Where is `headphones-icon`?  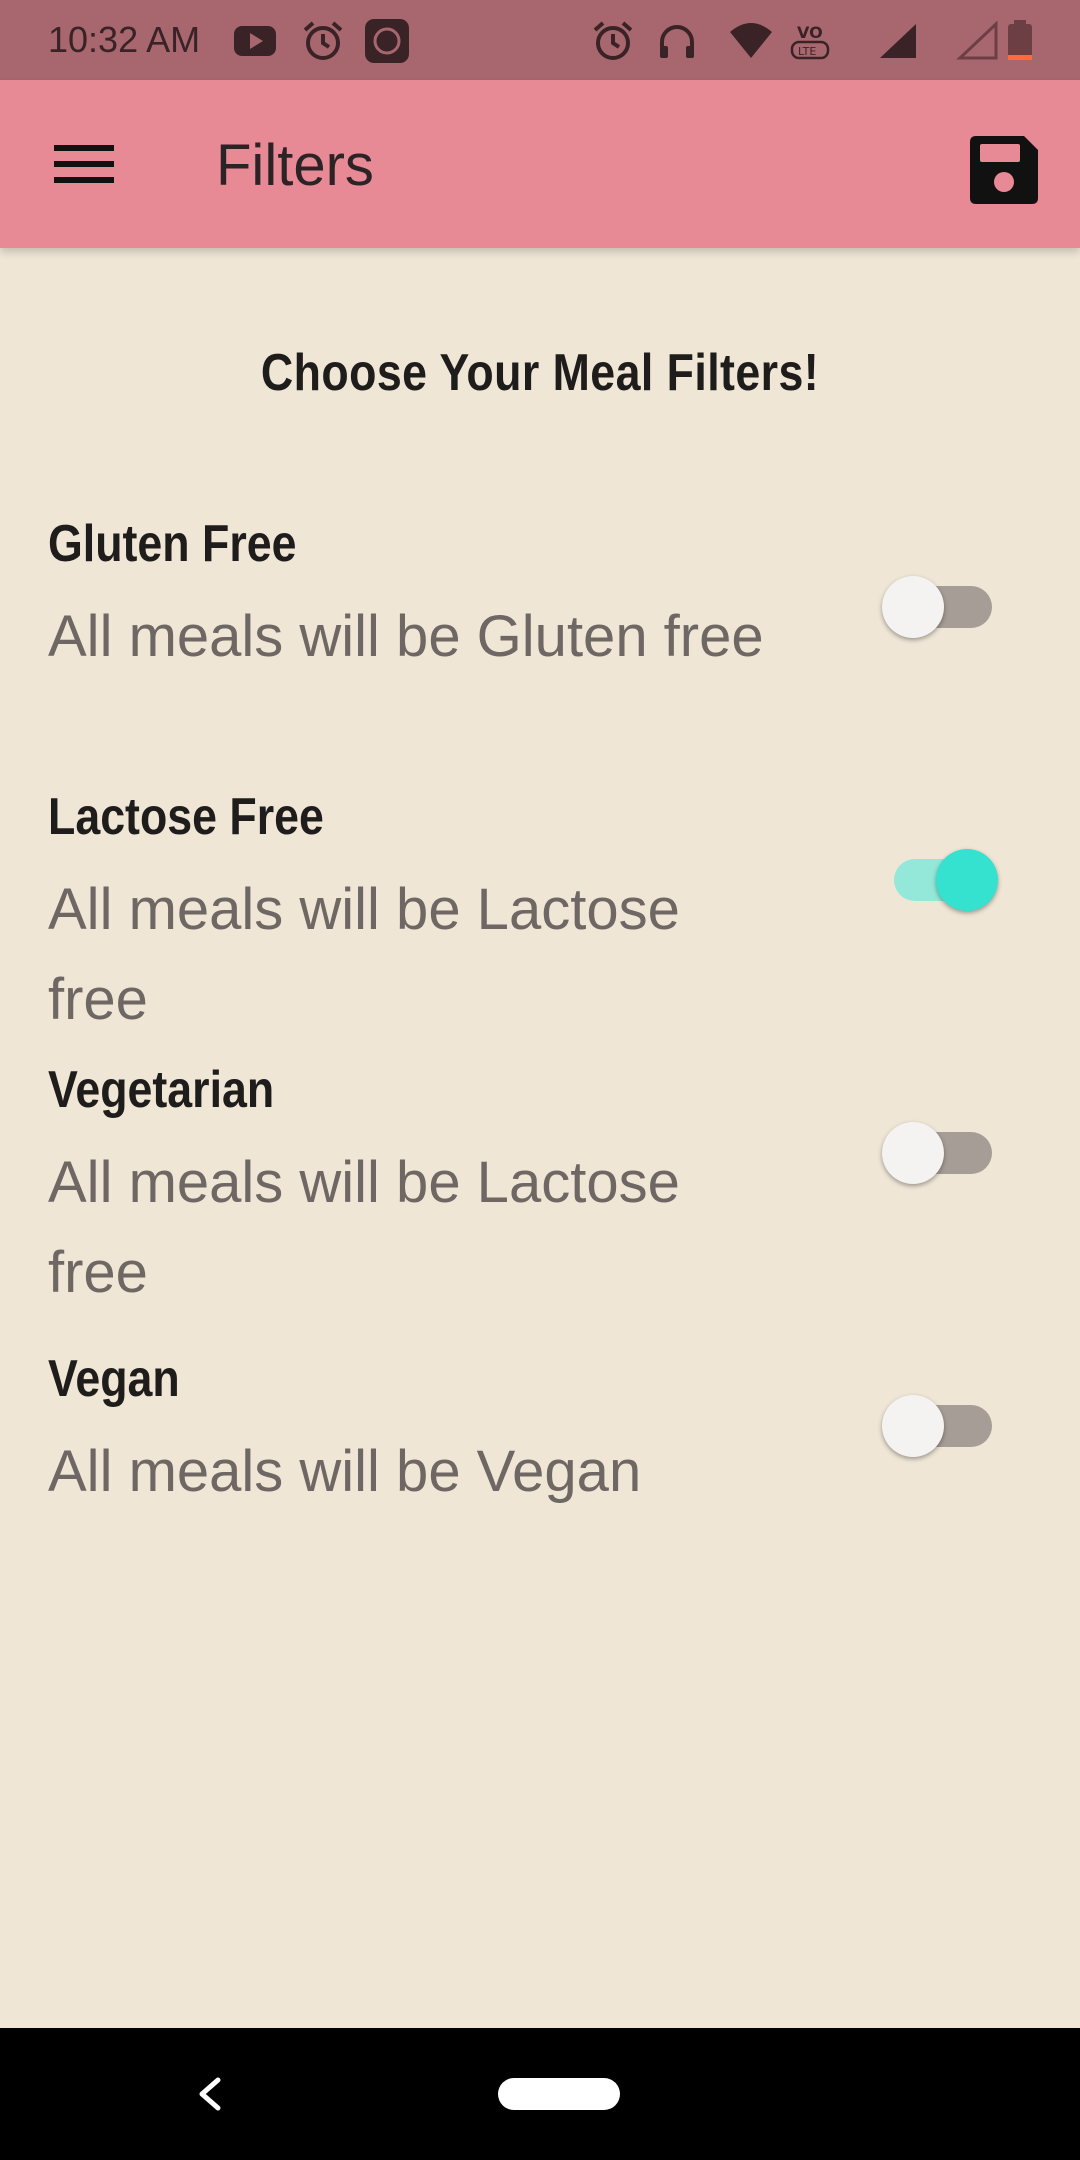 headphones-icon is located at coordinates (677, 41).